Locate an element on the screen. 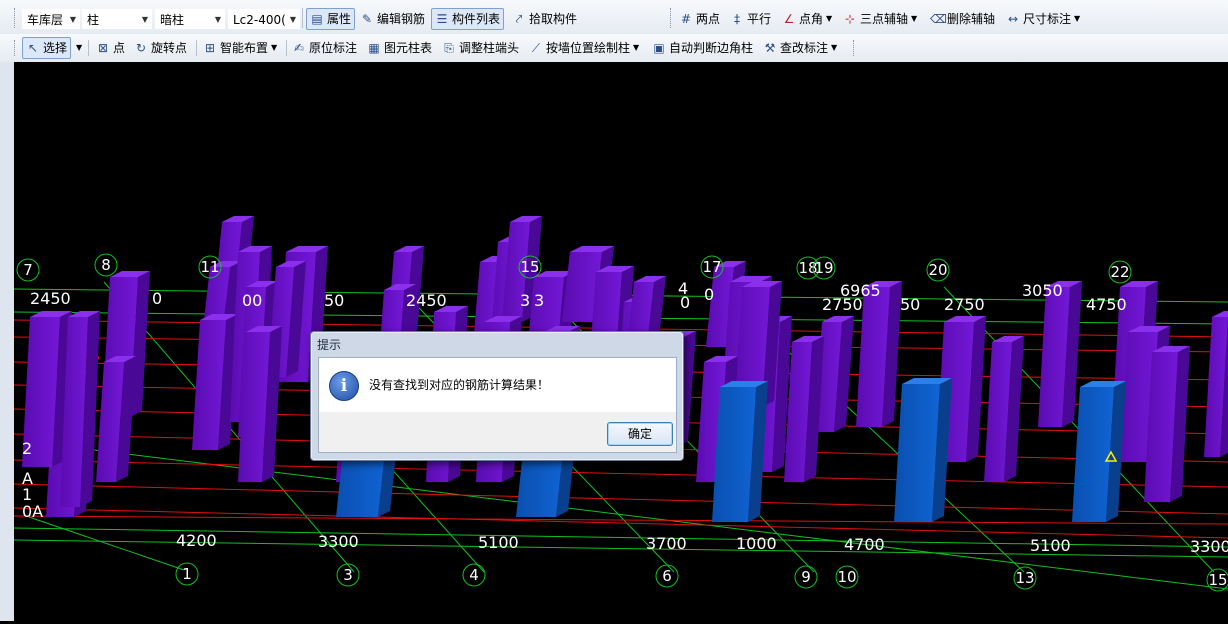 Image resolution: width=1228 pixels, height=624 pixels. draw-by-wall-button: ⟋ 按墙位置绘制柱 ▼ is located at coordinates (584, 48).